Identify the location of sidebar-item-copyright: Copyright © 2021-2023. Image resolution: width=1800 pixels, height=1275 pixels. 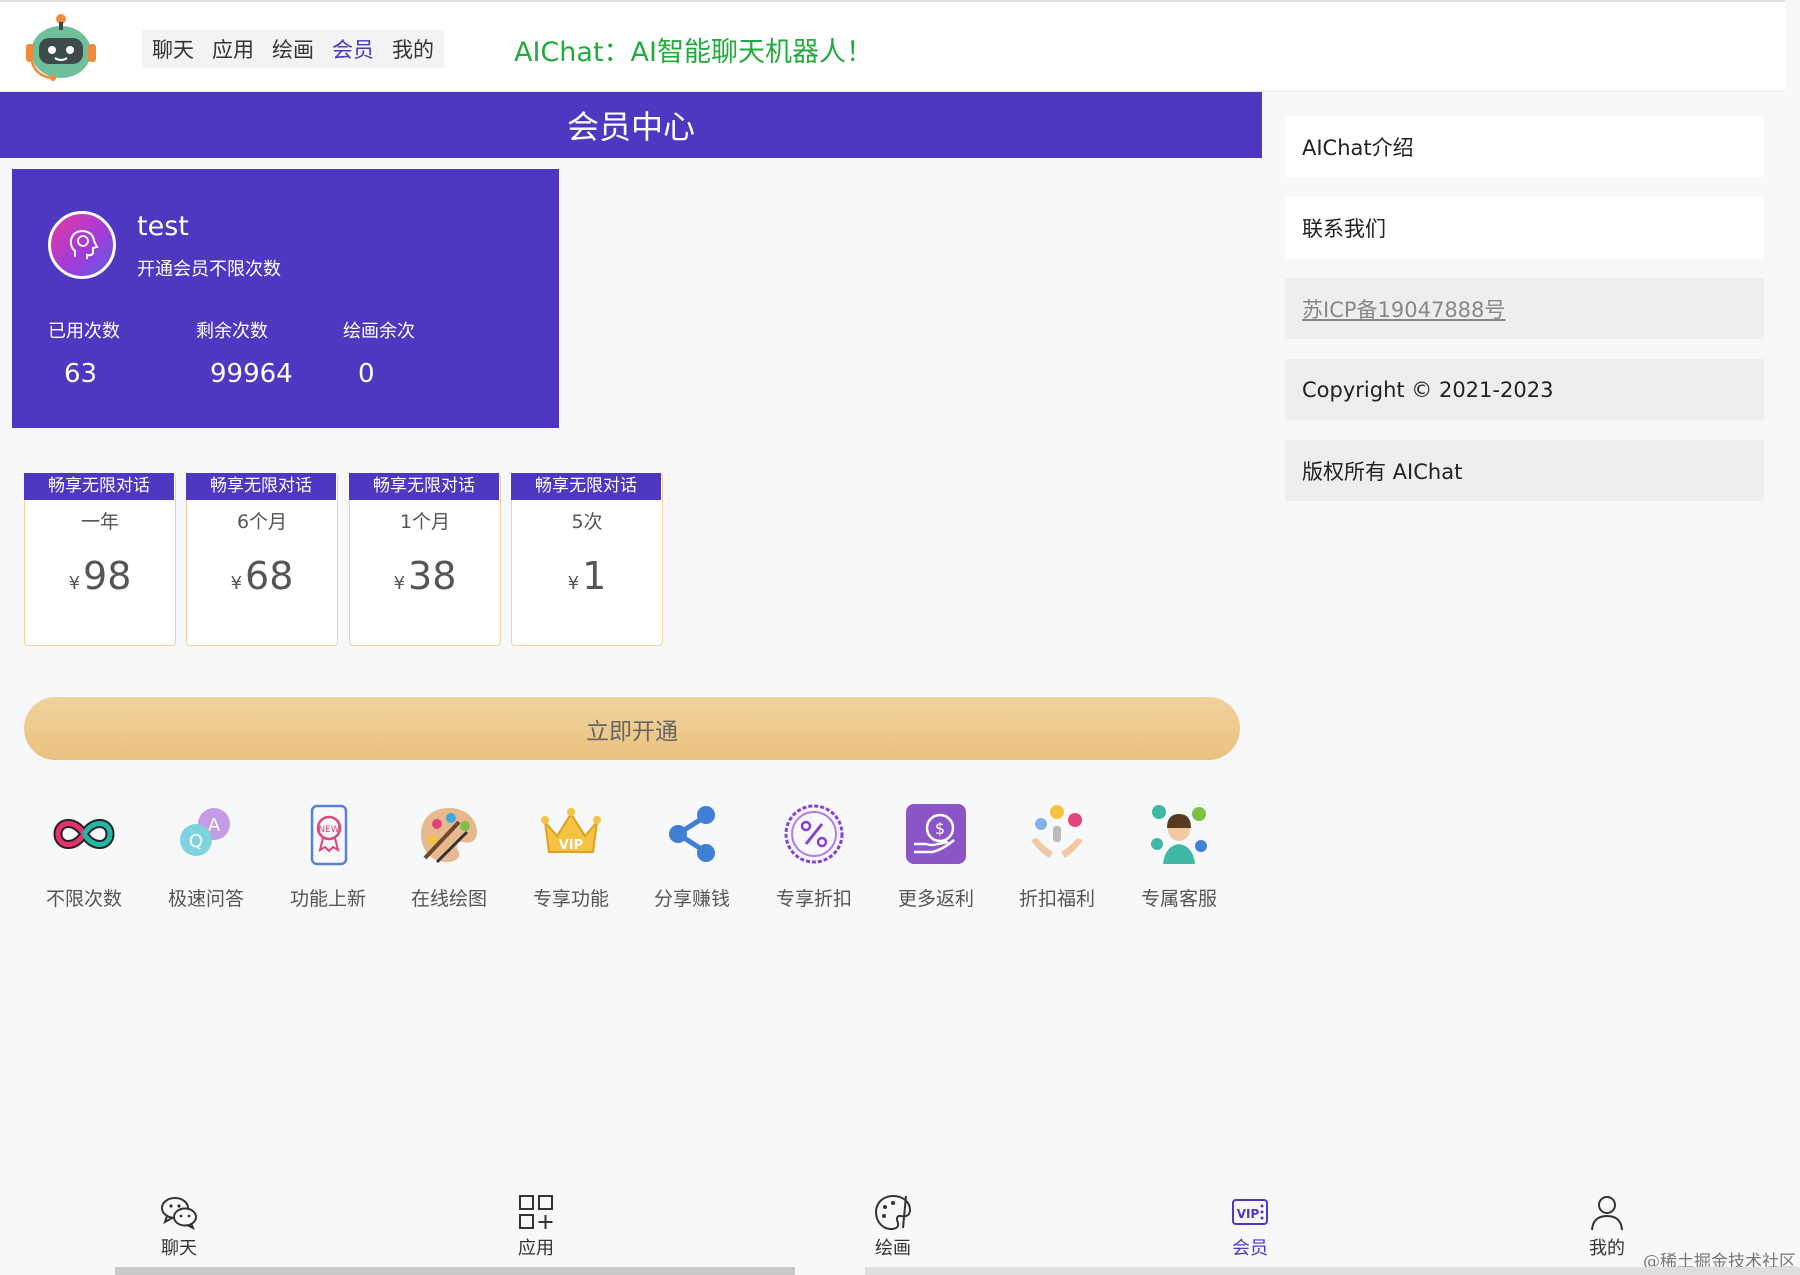
(1524, 389).